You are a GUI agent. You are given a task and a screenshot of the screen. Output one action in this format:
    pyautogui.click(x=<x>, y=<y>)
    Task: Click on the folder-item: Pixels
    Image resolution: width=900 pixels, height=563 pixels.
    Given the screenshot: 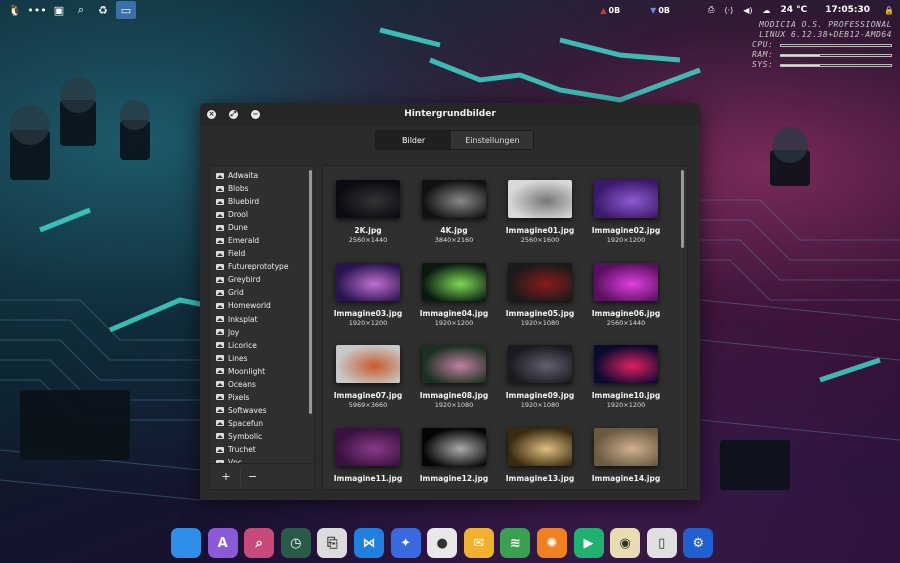 What is the action you would take?
    pyautogui.click(x=258, y=397)
    